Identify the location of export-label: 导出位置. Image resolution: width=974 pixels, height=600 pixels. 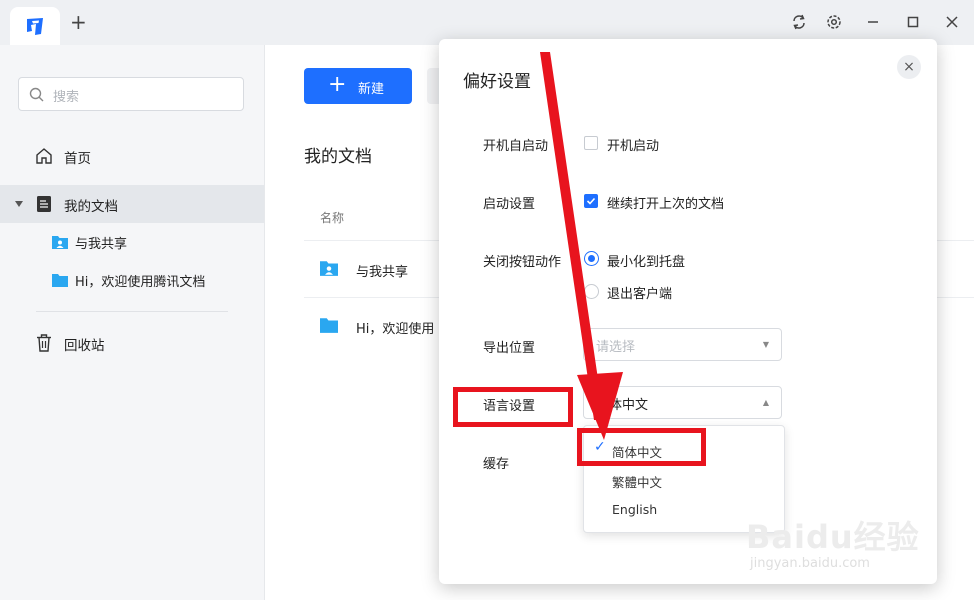
(509, 348).